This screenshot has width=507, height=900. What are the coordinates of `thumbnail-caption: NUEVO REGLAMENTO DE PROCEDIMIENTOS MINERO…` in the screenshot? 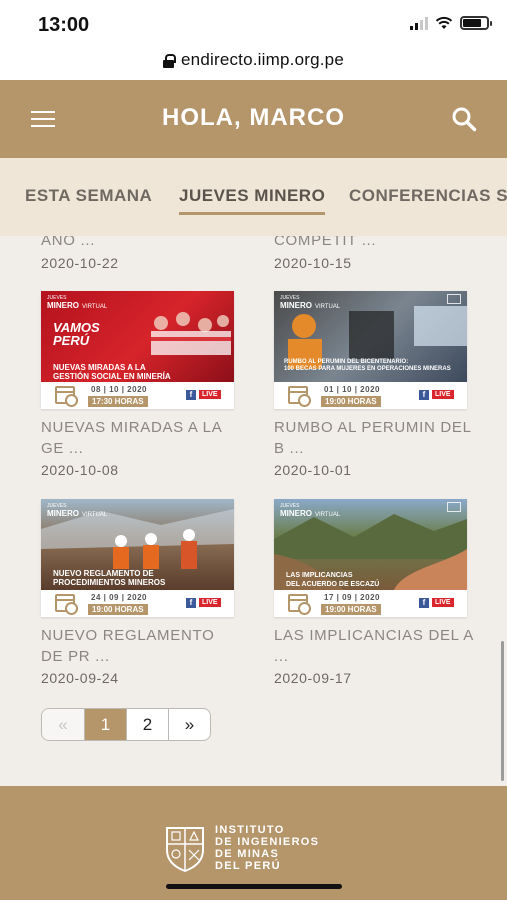 It's located at (109, 578).